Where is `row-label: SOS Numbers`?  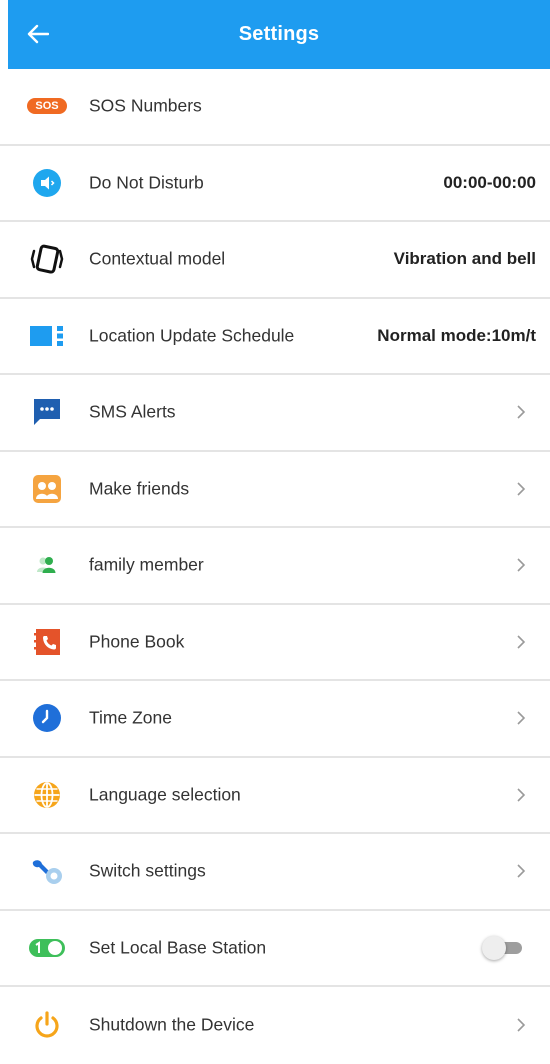
row-label: SOS Numbers is located at coordinates (145, 105).